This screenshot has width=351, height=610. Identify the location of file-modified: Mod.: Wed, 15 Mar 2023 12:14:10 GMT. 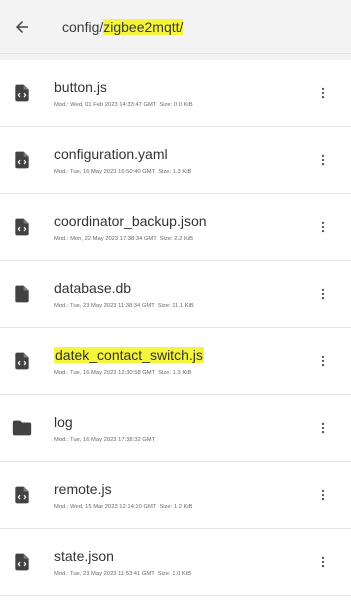
(105, 507).